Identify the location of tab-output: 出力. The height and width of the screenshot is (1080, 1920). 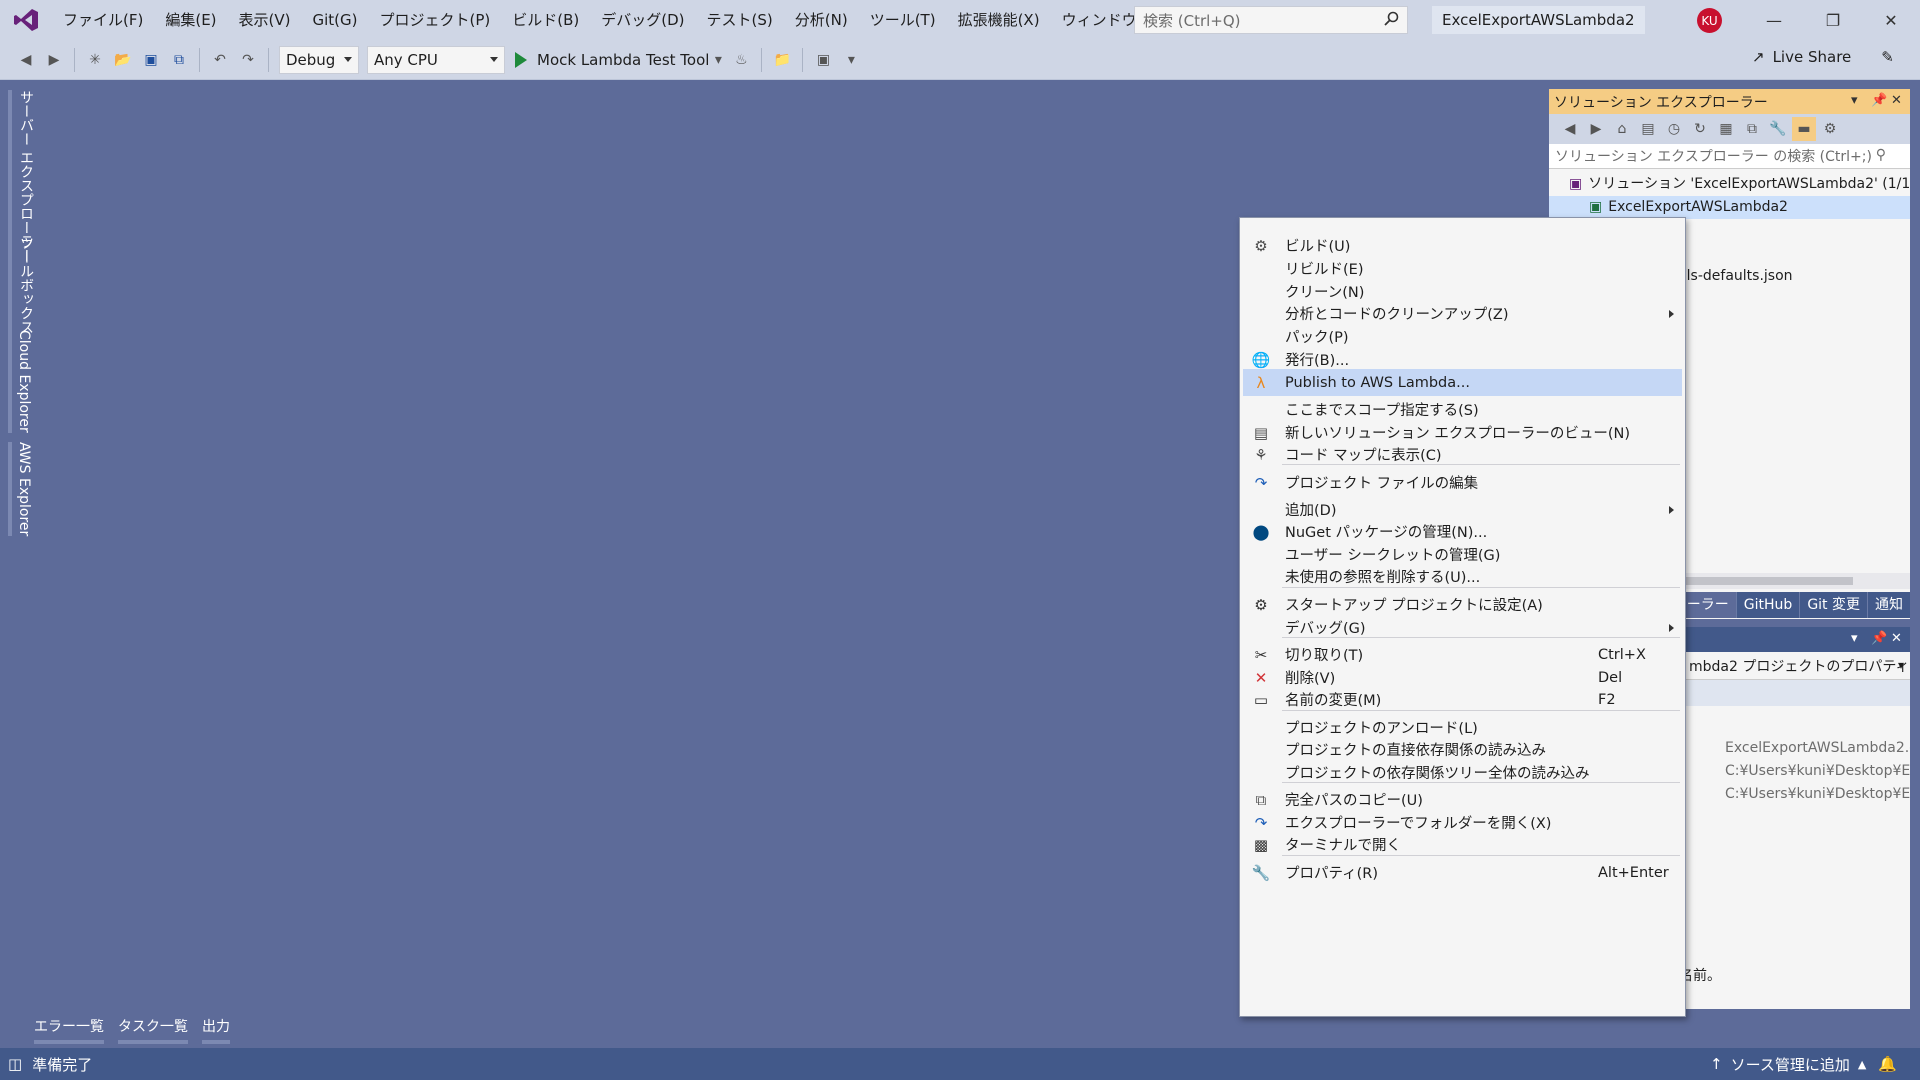
(216, 1030).